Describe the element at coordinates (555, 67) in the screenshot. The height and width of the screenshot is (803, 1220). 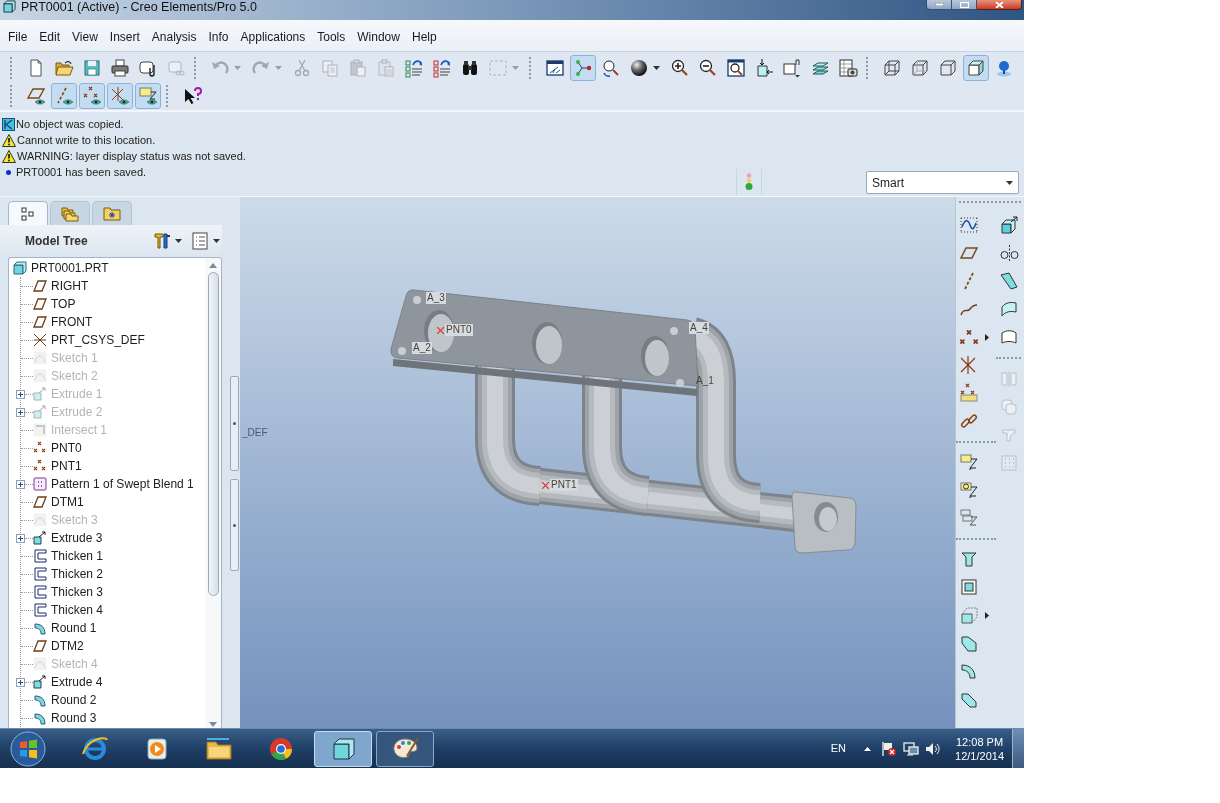
I see `window-gauge-icon` at that location.